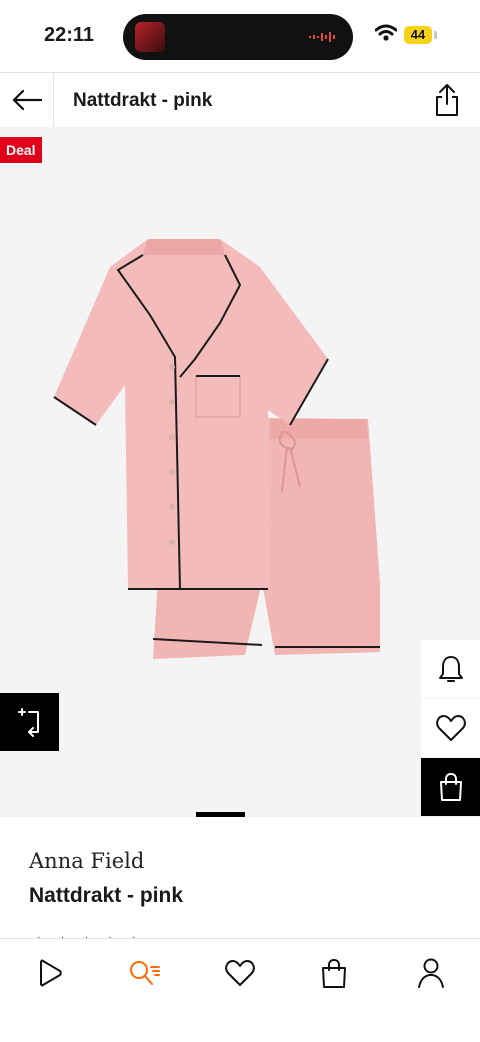 This screenshot has width=480, height=1042. I want to click on product-brand: Anna Field, so click(86, 861).